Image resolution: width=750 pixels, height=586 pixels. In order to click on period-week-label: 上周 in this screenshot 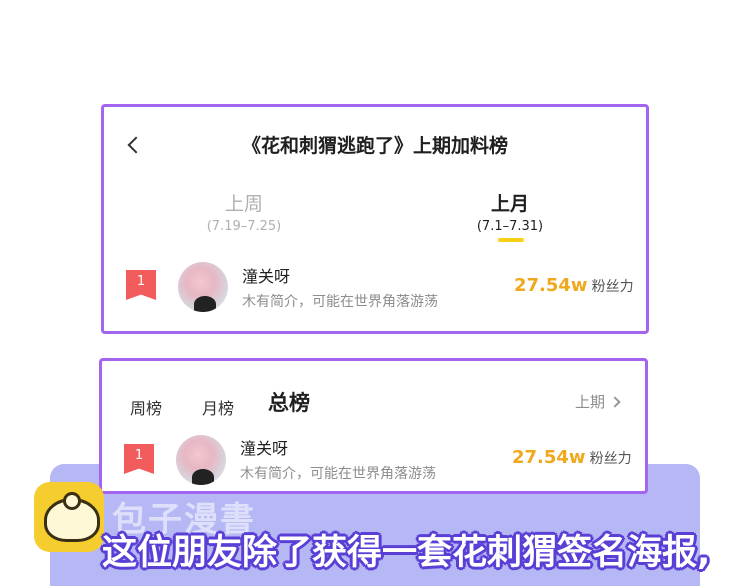, I will do `click(243, 204)`.